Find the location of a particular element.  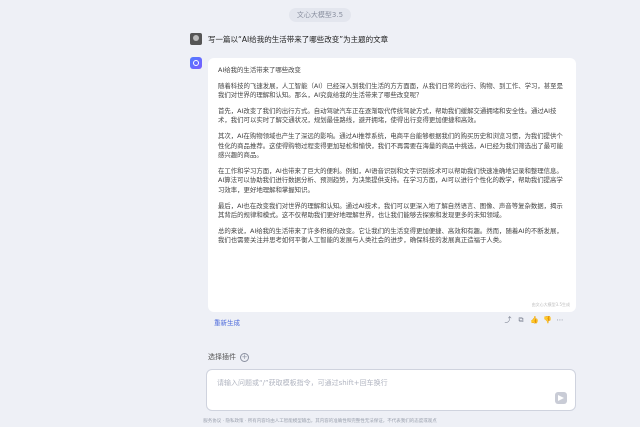

model-name: 文心大模型3.5 is located at coordinates (320, 15).